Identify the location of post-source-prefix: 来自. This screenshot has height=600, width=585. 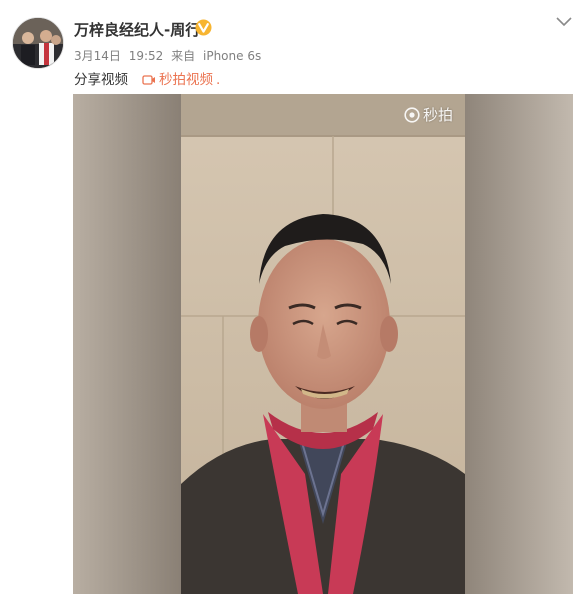
(183, 56).